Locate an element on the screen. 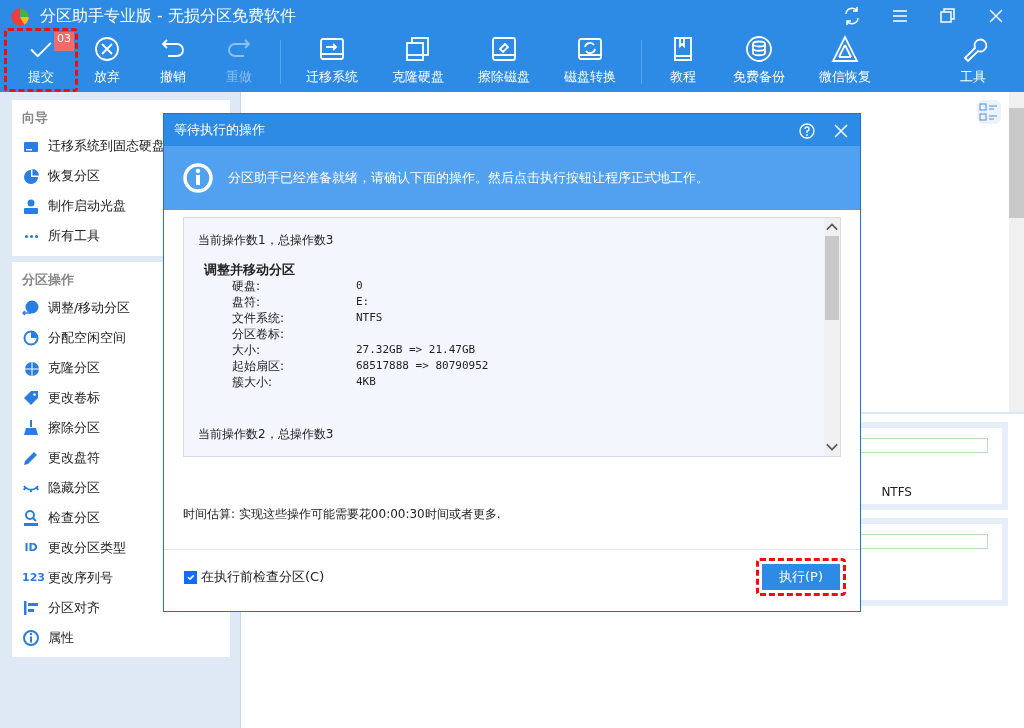  field-label: 簇大小: is located at coordinates (253, 382).